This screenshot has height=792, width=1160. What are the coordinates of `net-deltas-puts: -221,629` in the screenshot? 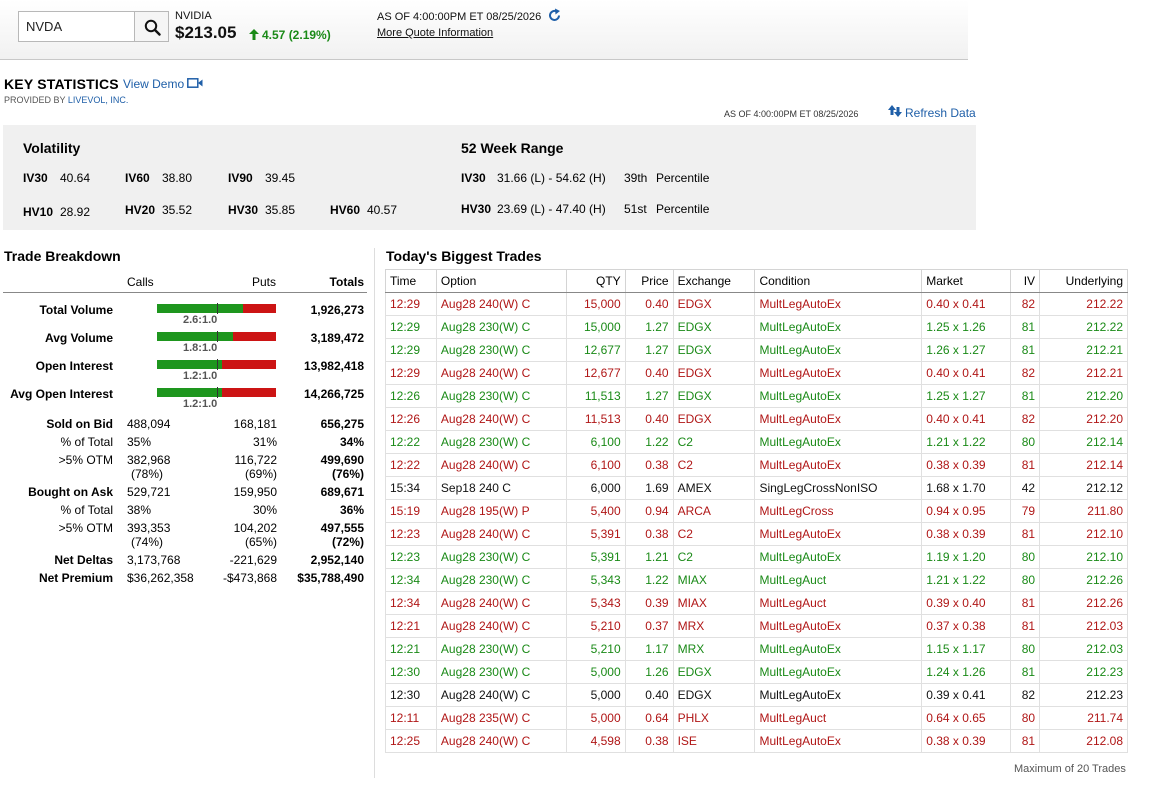 It's located at (253, 560).